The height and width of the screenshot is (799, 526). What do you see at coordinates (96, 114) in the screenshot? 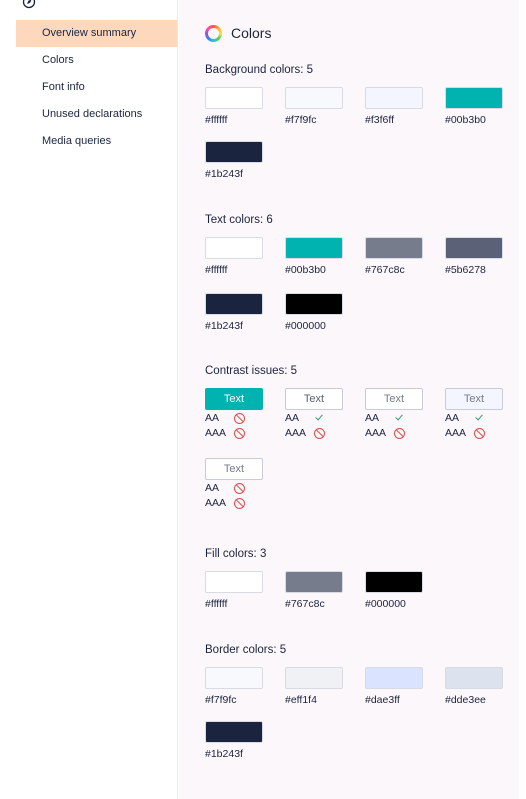
I see `sidebar-item-unused-declarations: Unused declarations` at bounding box center [96, 114].